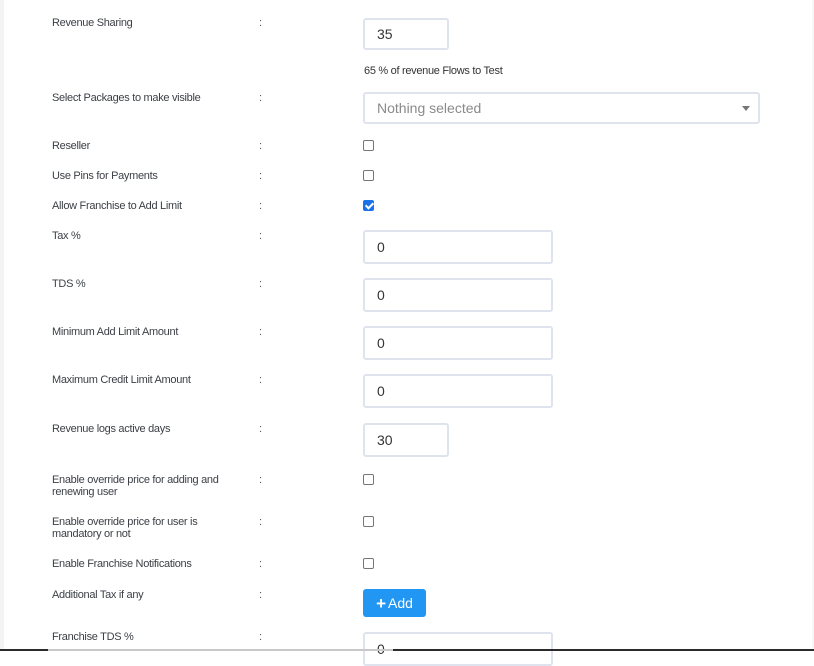  Describe the element at coordinates (368, 145) in the screenshot. I see `reseller-checkbox` at that location.